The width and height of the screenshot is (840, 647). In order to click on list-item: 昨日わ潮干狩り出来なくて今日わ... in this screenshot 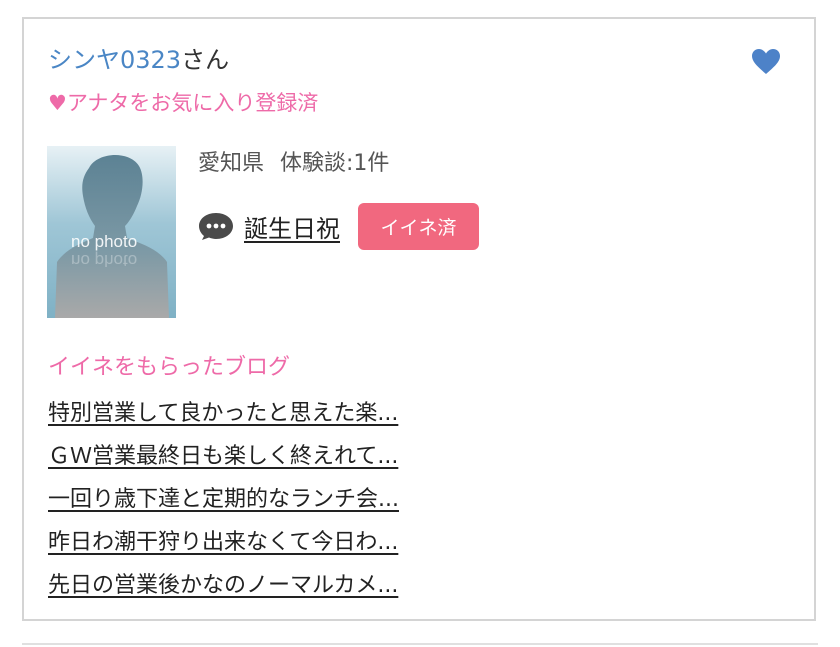, I will do `click(223, 549)`.